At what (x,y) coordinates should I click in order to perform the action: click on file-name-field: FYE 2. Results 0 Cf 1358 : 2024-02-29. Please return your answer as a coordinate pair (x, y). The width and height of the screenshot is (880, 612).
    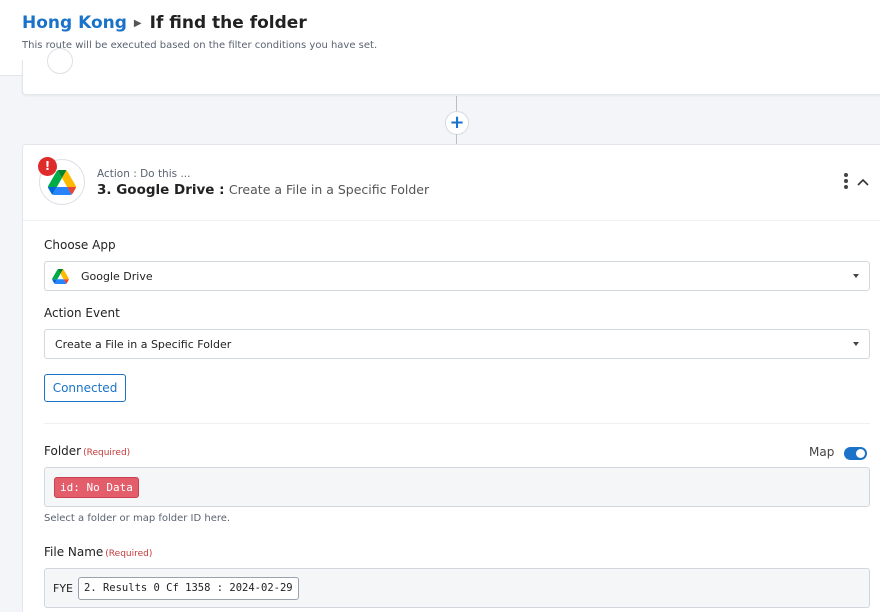
    Looking at the image, I should click on (457, 588).